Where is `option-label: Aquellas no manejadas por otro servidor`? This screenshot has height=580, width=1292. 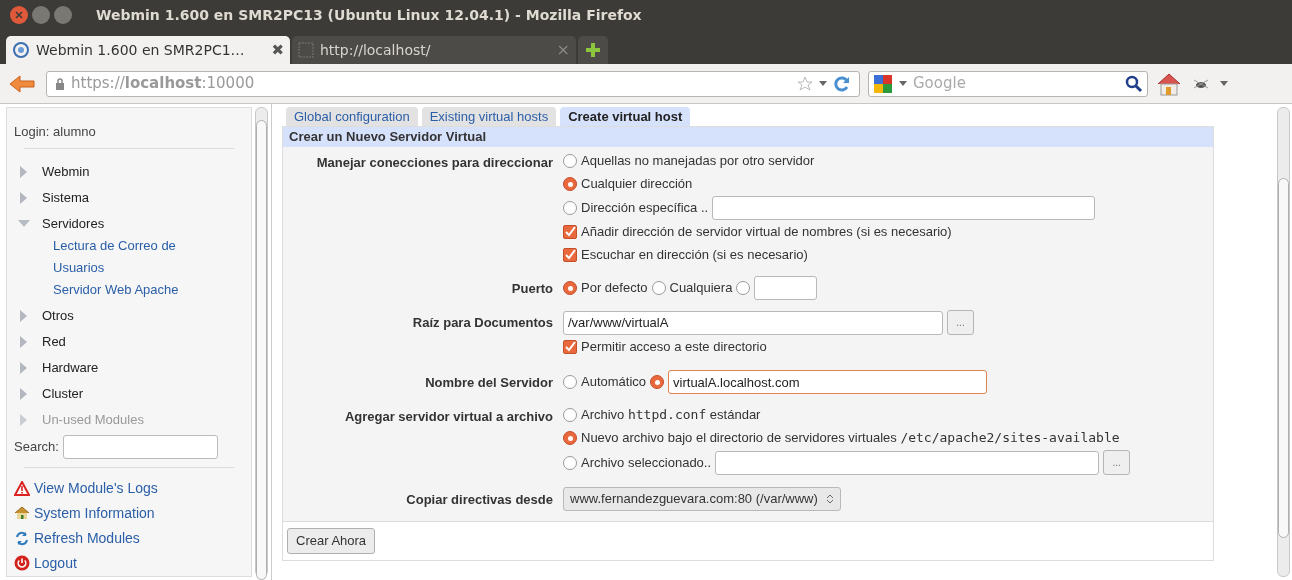 option-label: Aquellas no manejadas por otro servidor is located at coordinates (698, 161).